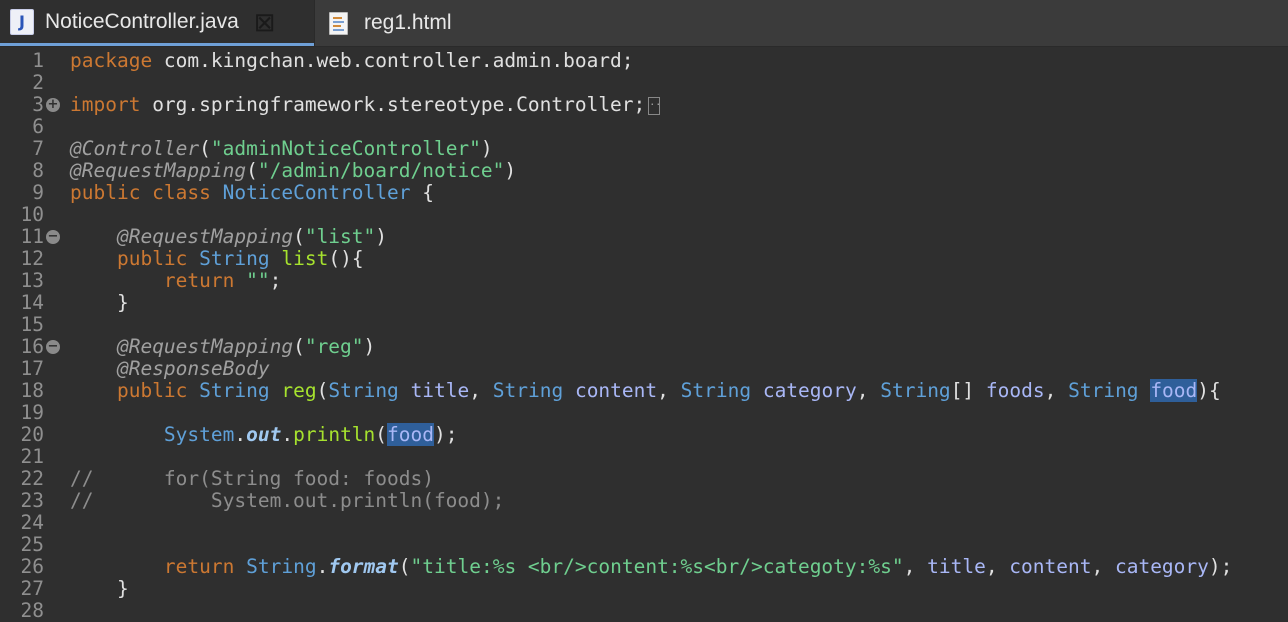 This screenshot has width=1288, height=622. What do you see at coordinates (32, 500) in the screenshot?
I see `line-number: 23` at bounding box center [32, 500].